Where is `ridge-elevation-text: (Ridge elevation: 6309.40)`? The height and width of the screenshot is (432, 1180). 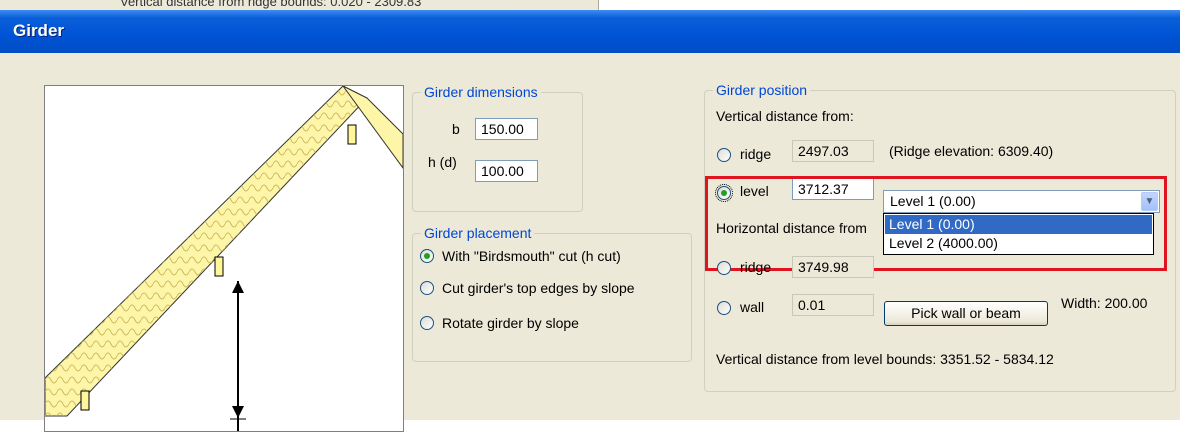
ridge-elevation-text: (Ridge elevation: 6309.40) is located at coordinates (971, 151).